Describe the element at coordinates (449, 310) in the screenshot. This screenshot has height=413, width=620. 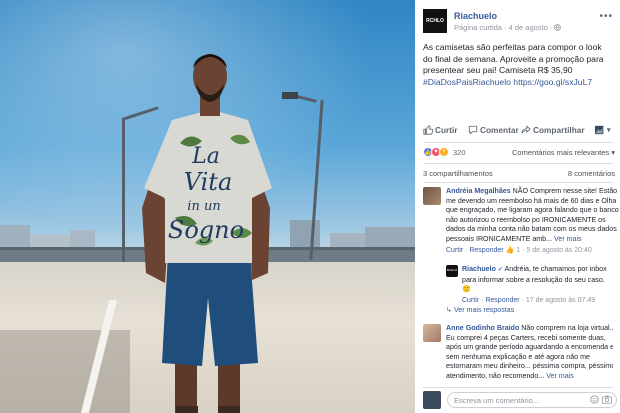
I see `reply-arrow-icon: ↳` at that location.